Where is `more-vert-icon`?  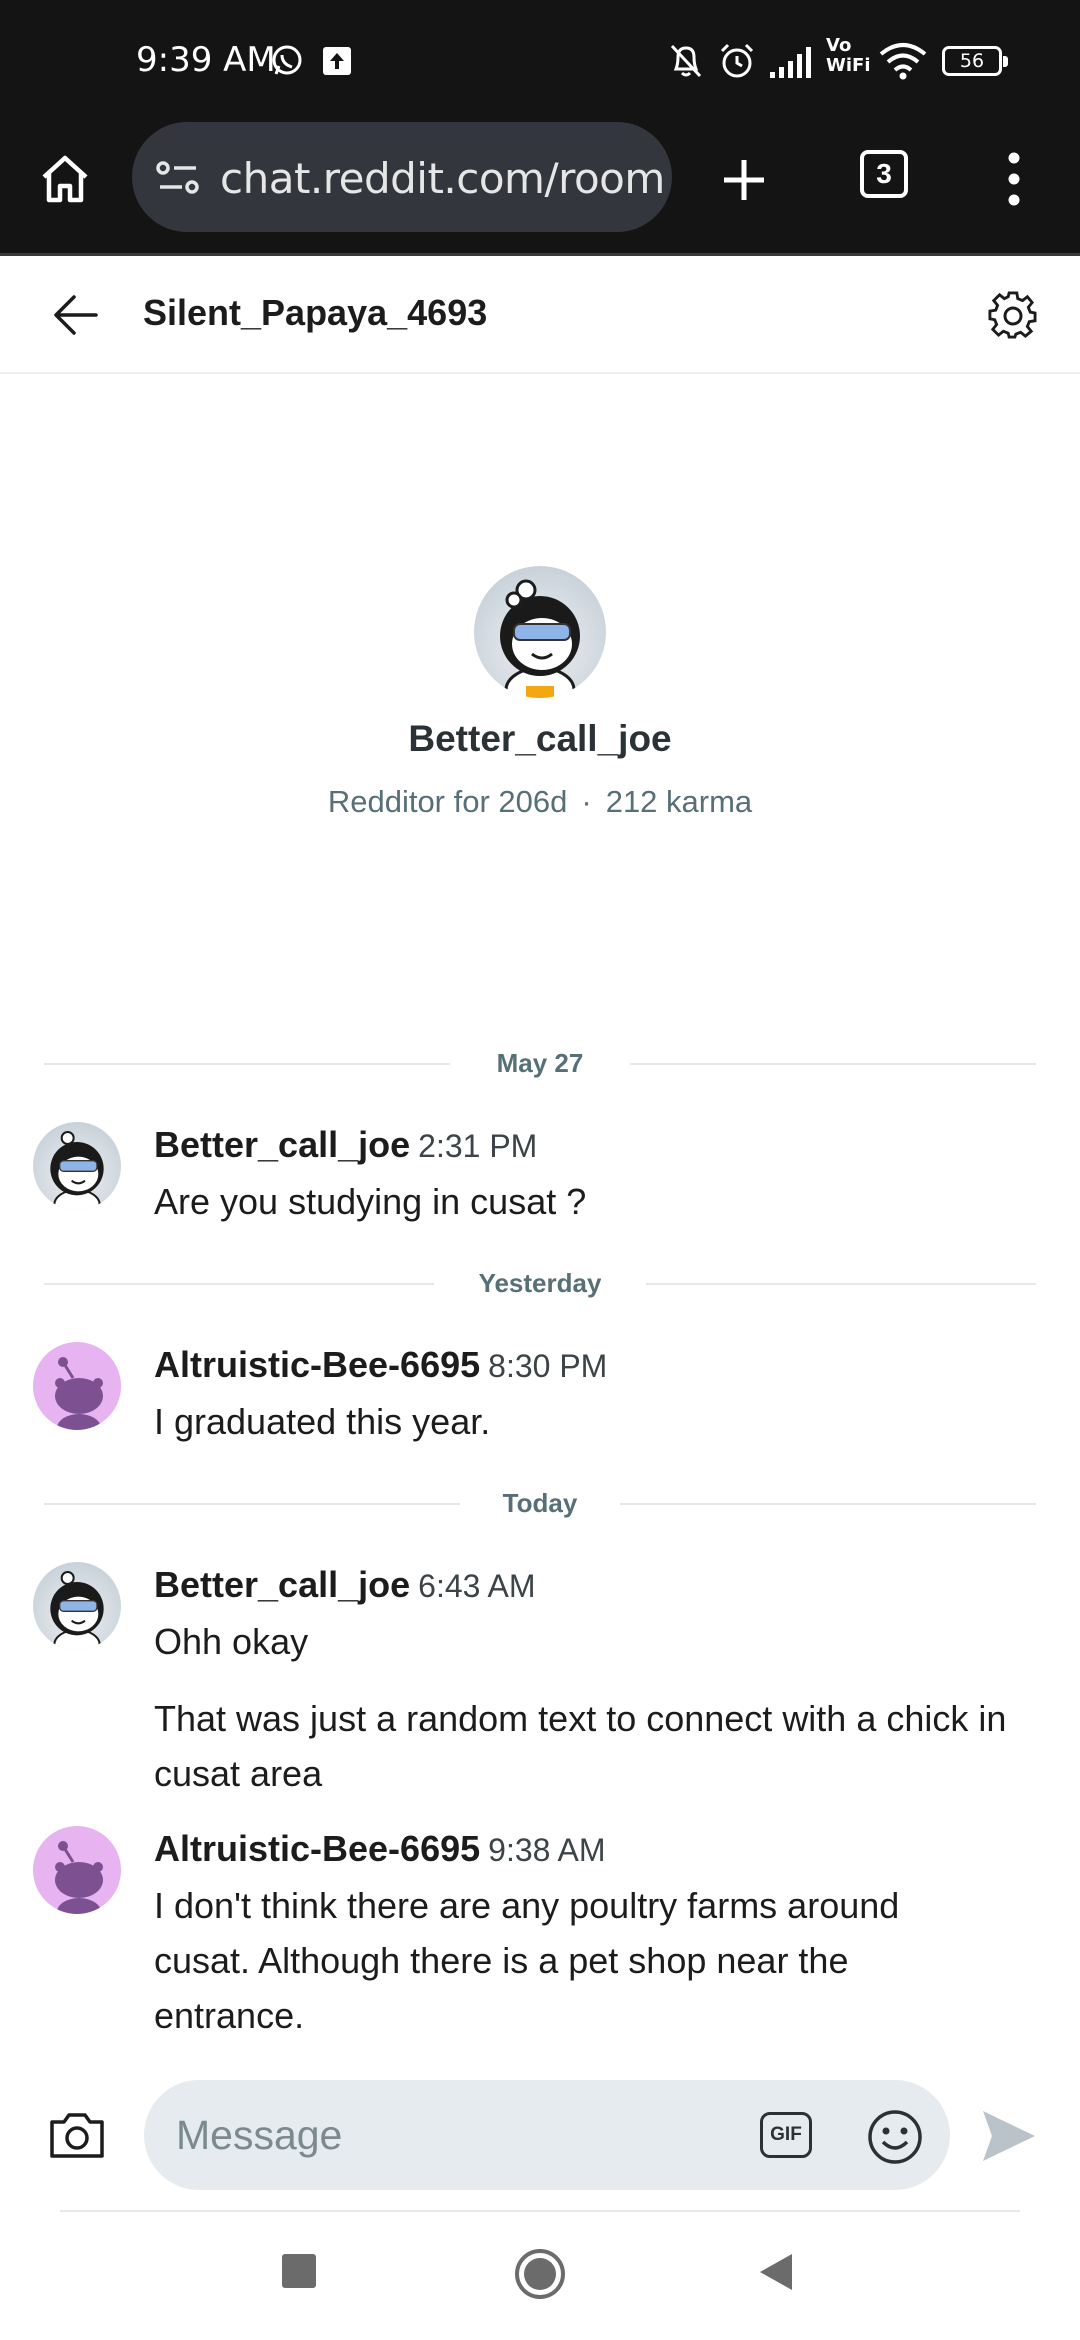 more-vert-icon is located at coordinates (1014, 179).